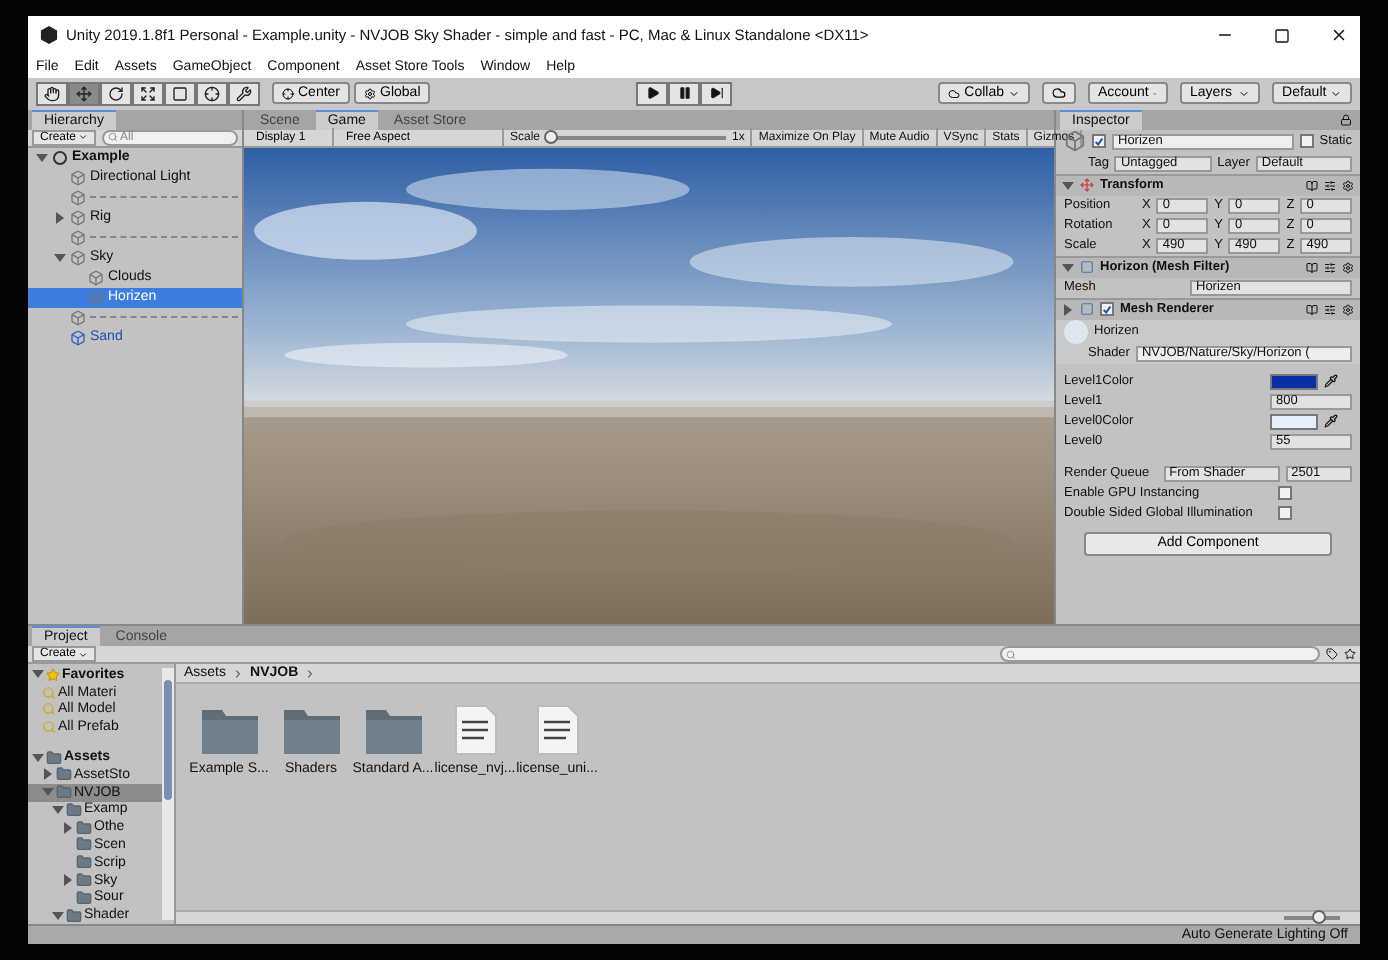 The width and height of the screenshot is (1388, 960). What do you see at coordinates (168, 794) in the screenshot?
I see `scrollbar` at bounding box center [168, 794].